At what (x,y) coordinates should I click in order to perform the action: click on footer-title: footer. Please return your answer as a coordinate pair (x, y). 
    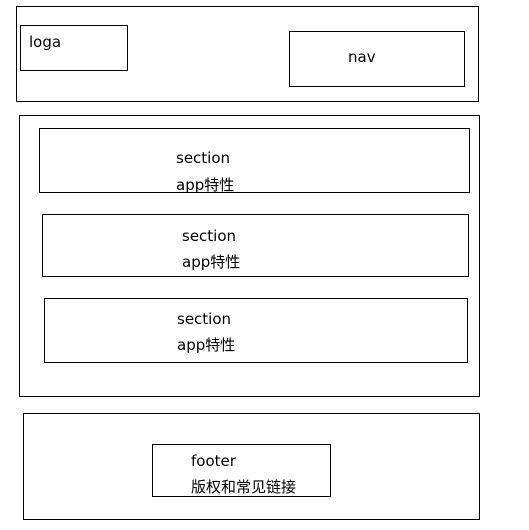
    Looking at the image, I should click on (213, 461).